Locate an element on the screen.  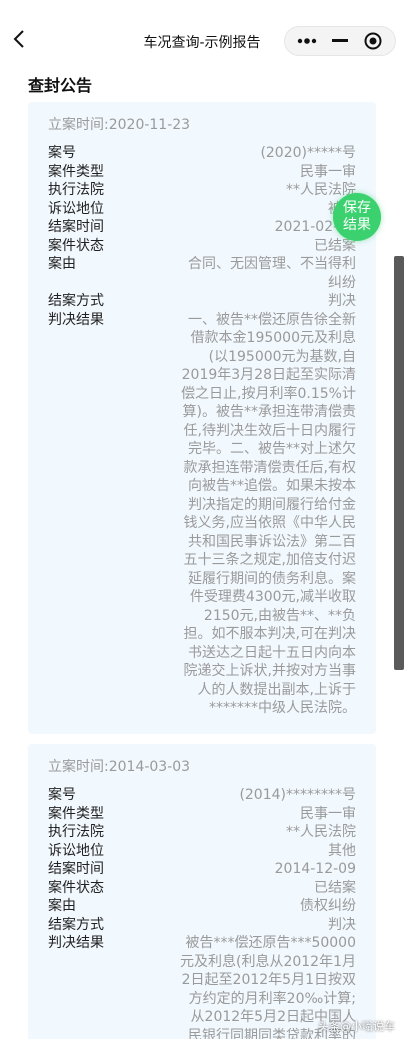
row-close-date: 结案时间 2021-02-01 is located at coordinates (202, 227).